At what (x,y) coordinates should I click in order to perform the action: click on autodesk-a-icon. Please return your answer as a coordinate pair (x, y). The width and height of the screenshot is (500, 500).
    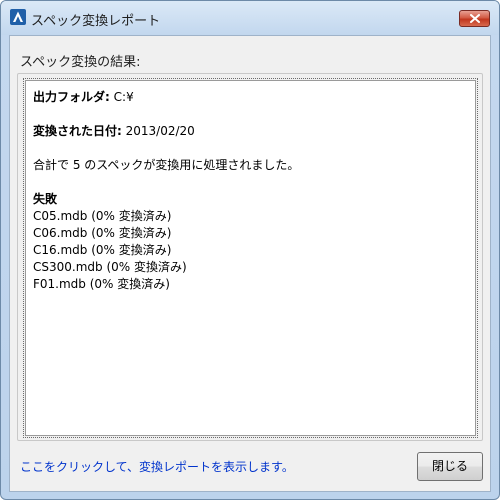
    Looking at the image, I should click on (18, 17).